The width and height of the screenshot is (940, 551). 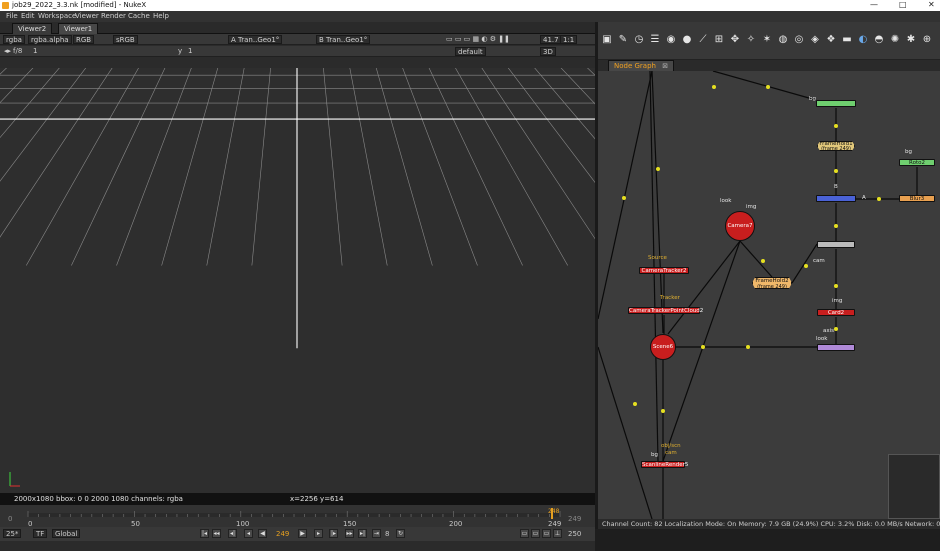 What do you see at coordinates (607, 40) in the screenshot?
I see `image-nodes-icon: ▣` at bounding box center [607, 40].